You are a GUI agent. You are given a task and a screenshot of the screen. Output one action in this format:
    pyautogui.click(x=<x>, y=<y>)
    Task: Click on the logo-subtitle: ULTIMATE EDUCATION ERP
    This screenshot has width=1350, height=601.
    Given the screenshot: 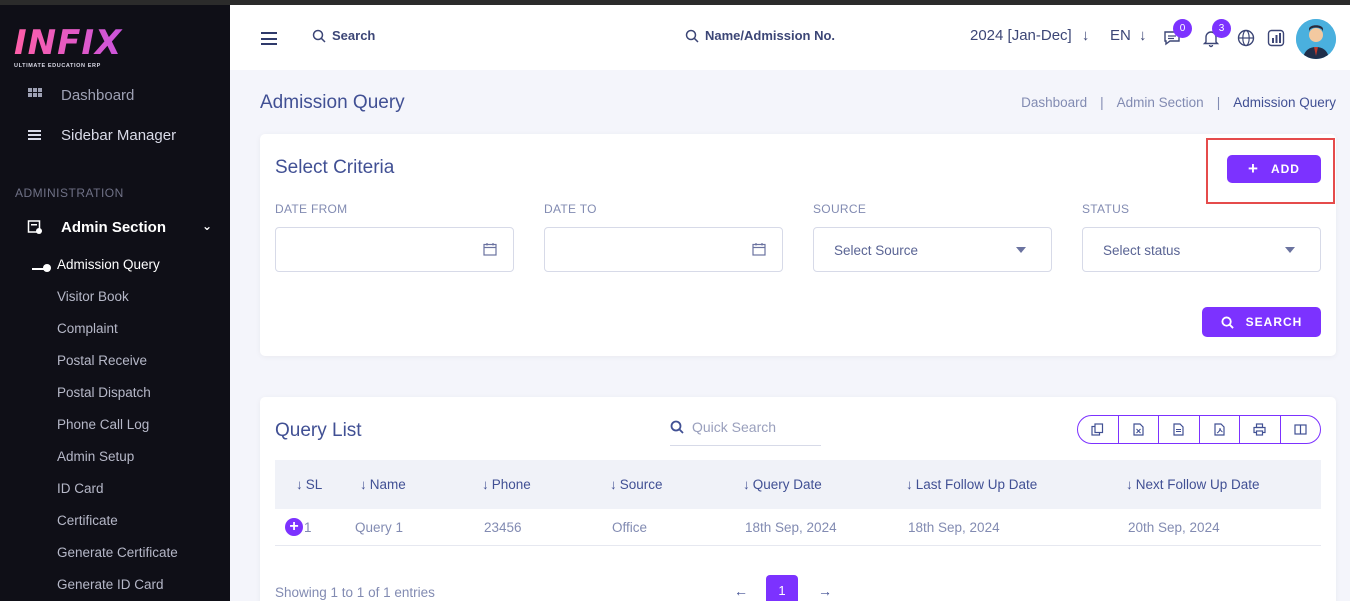 What is the action you would take?
    pyautogui.click(x=57, y=66)
    